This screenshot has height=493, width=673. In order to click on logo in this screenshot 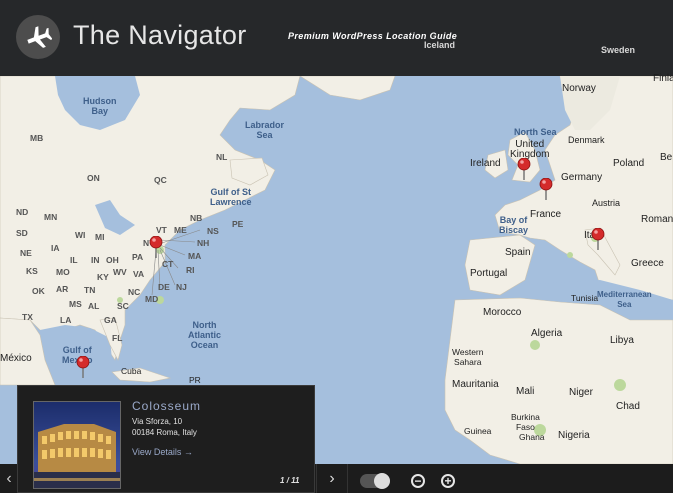, I will do `click(38, 37)`.